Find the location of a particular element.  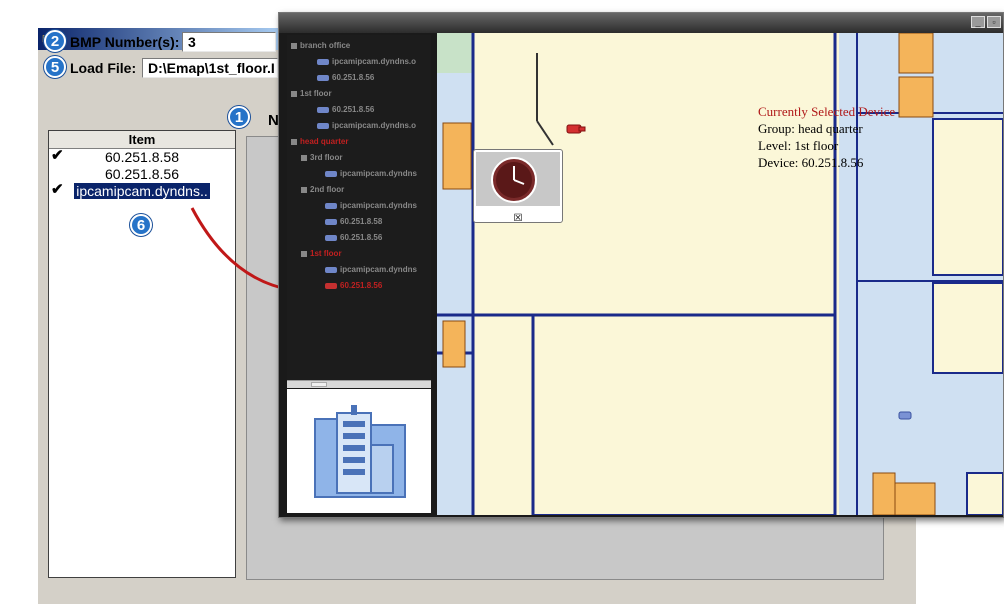

tree-node-selected: 60.251.8.56 is located at coordinates (353, 285).